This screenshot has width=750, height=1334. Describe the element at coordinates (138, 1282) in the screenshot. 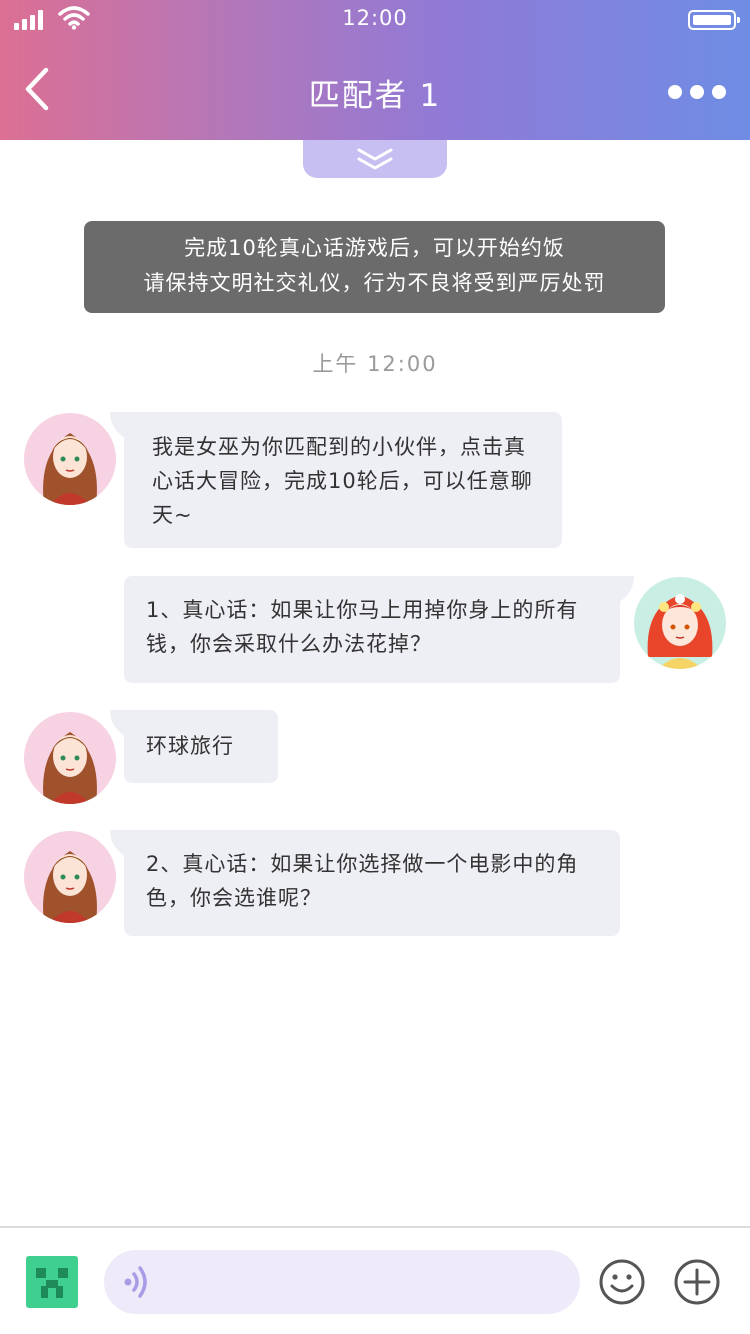

I see `voice-icon` at that location.